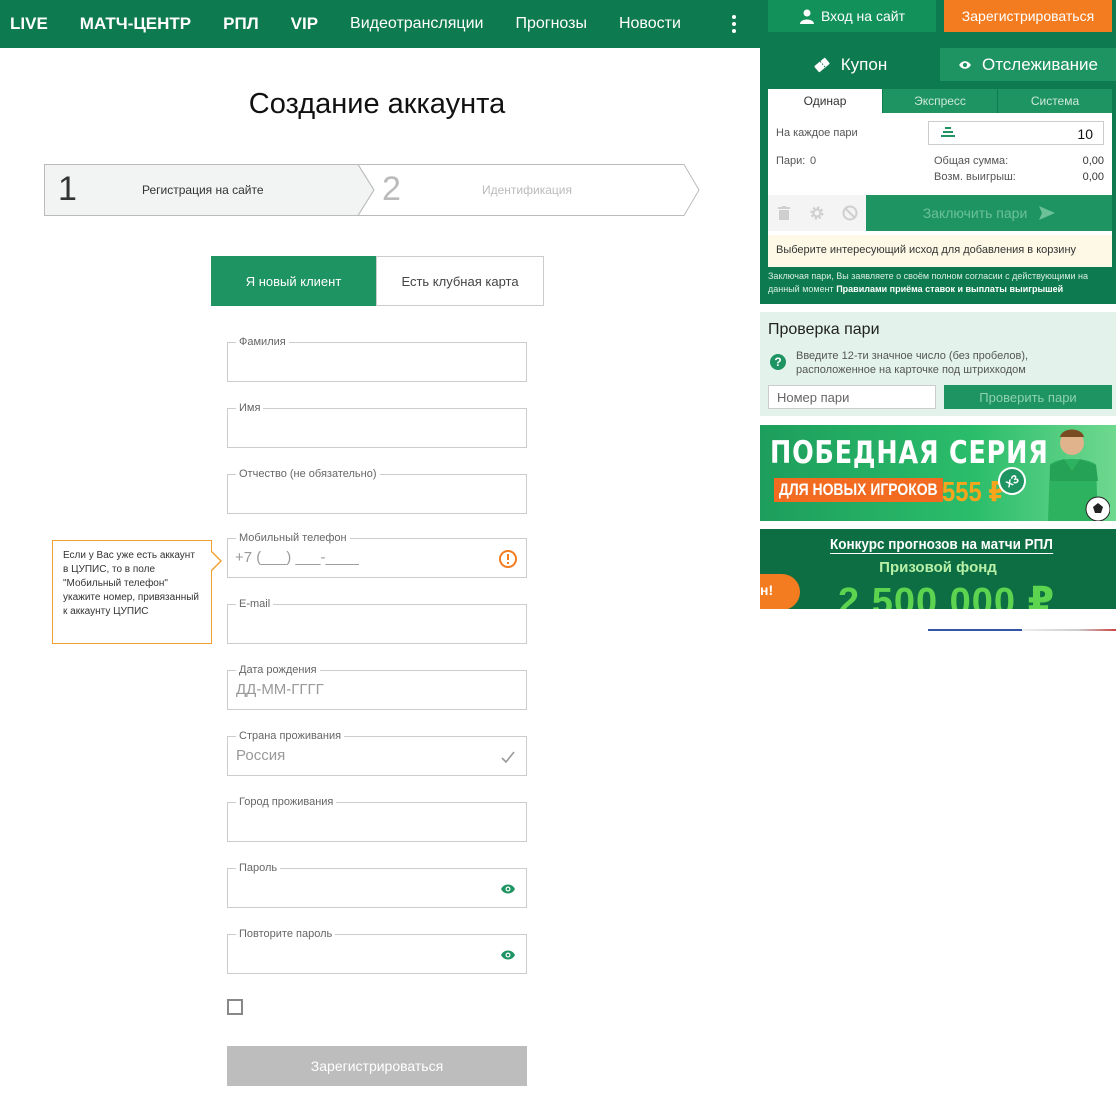  I want to click on step-2: 2 Идентификация, so click(529, 190).